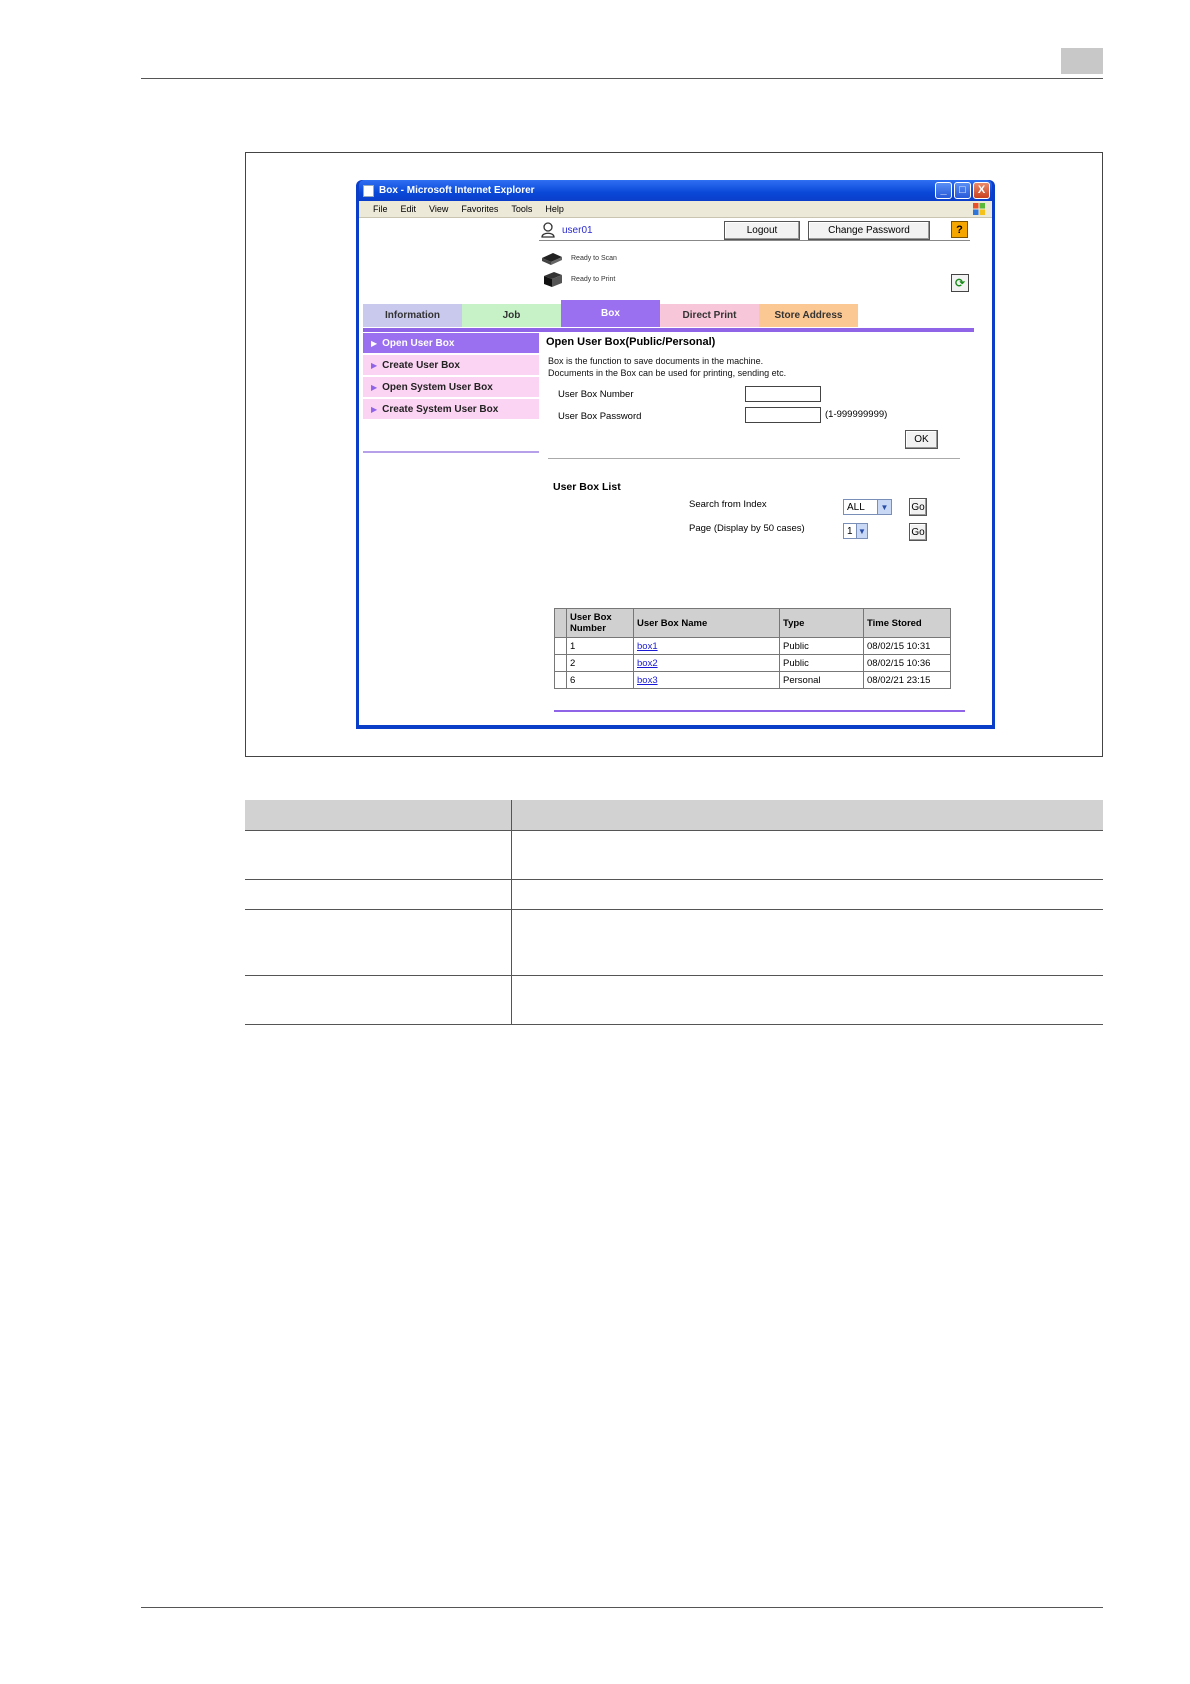 The width and height of the screenshot is (1190, 1684). Describe the element at coordinates (706, 680) in the screenshot. I see `box-name-cell: box3` at that location.